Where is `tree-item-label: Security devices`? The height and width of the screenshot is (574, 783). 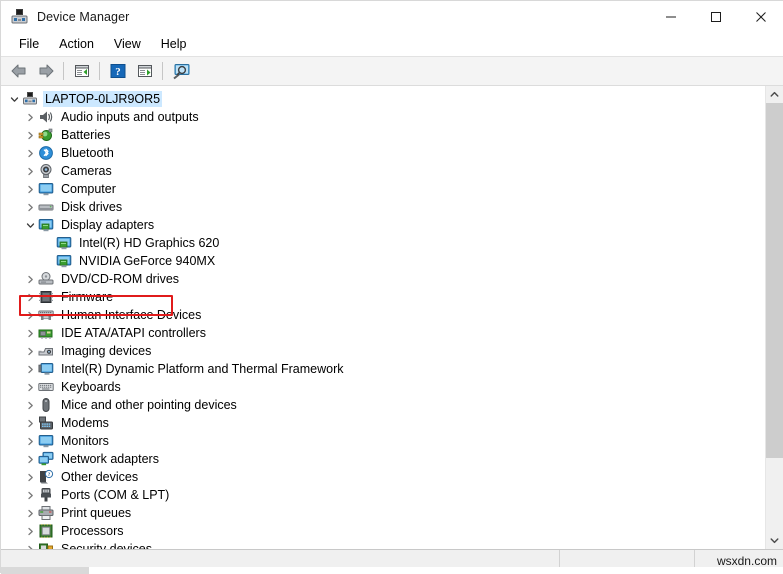 tree-item-label: Security devices is located at coordinates (107, 545).